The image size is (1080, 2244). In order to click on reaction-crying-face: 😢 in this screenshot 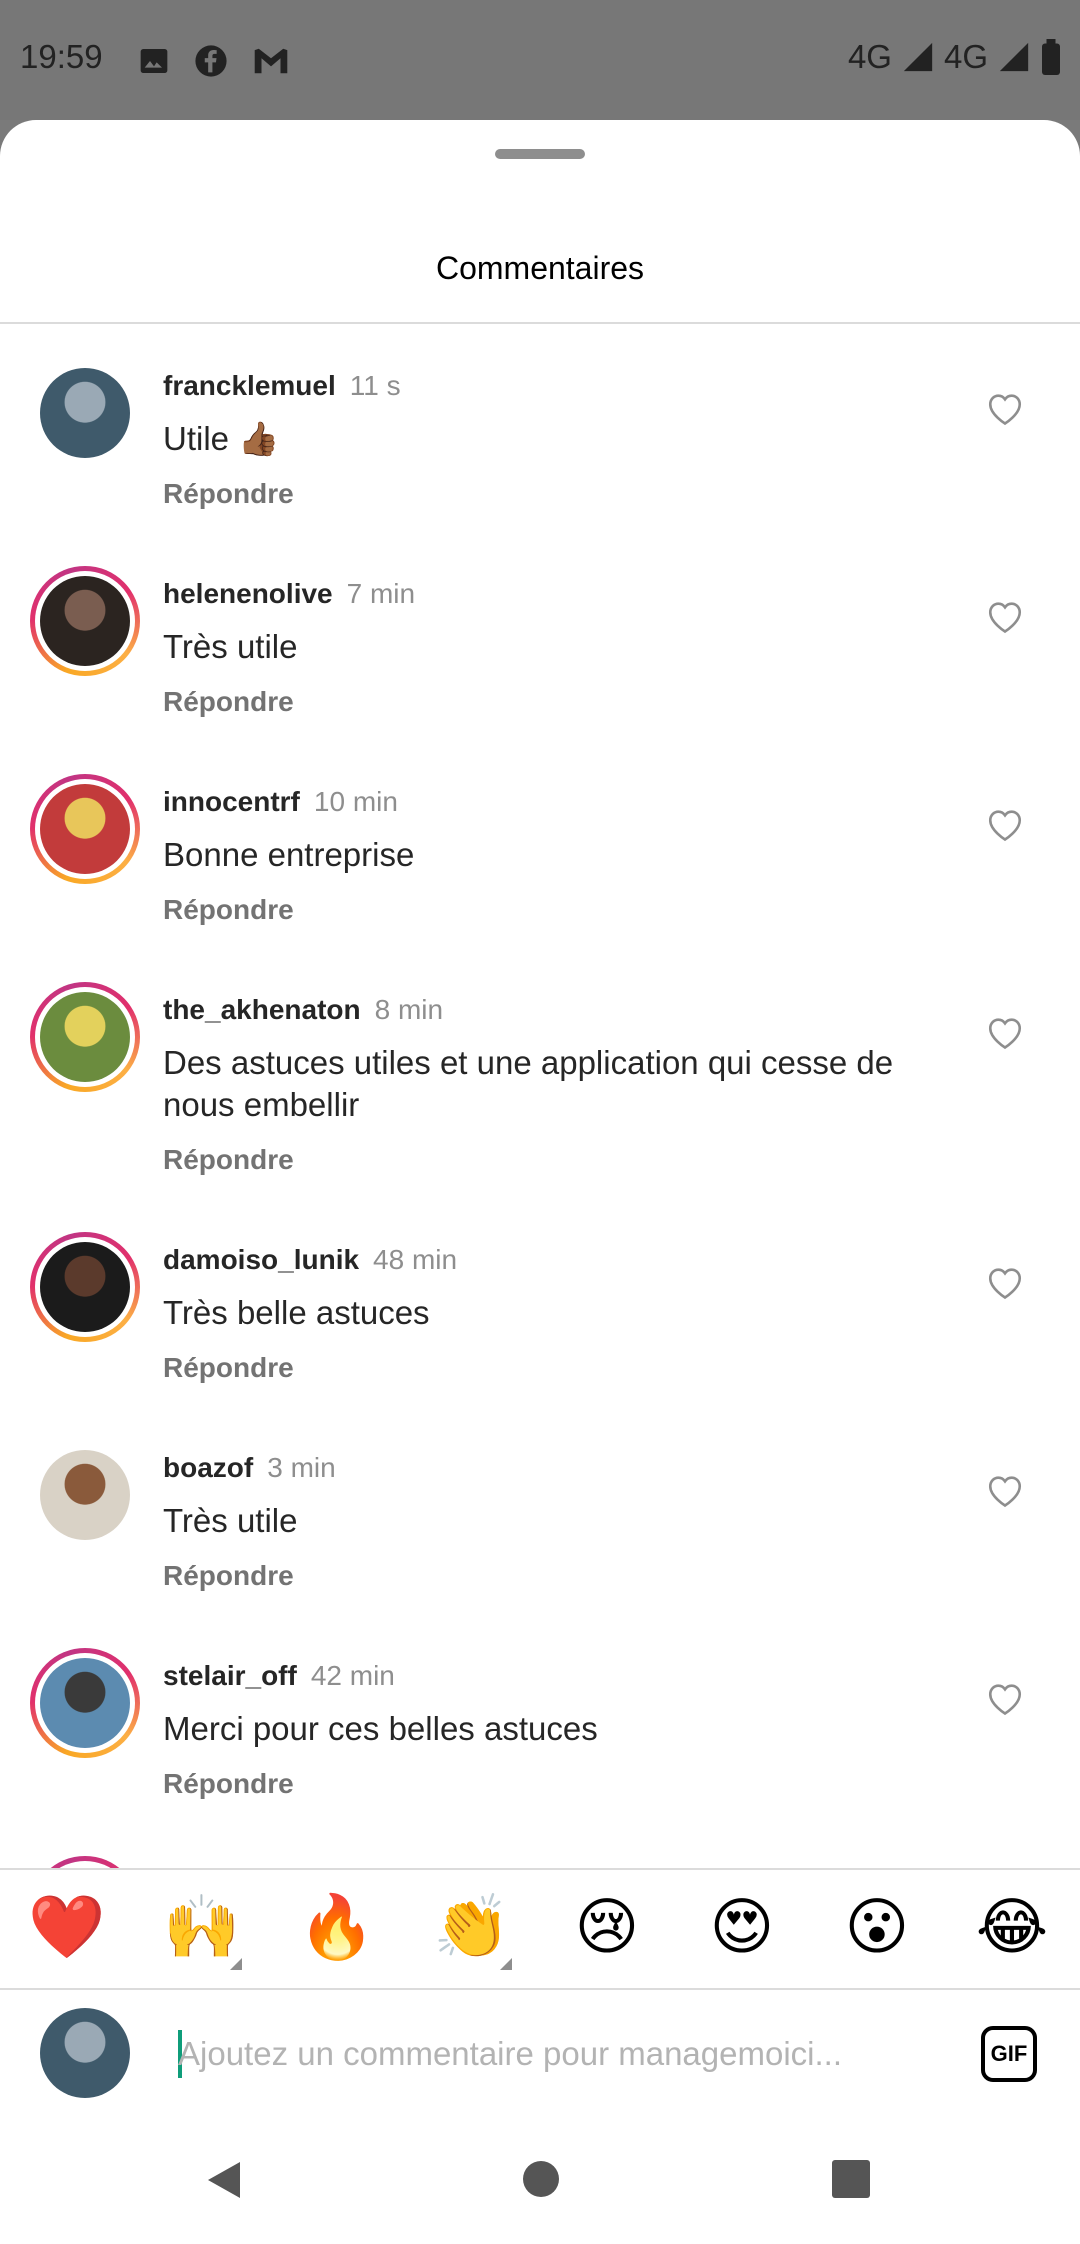, I will do `click(607, 1928)`.